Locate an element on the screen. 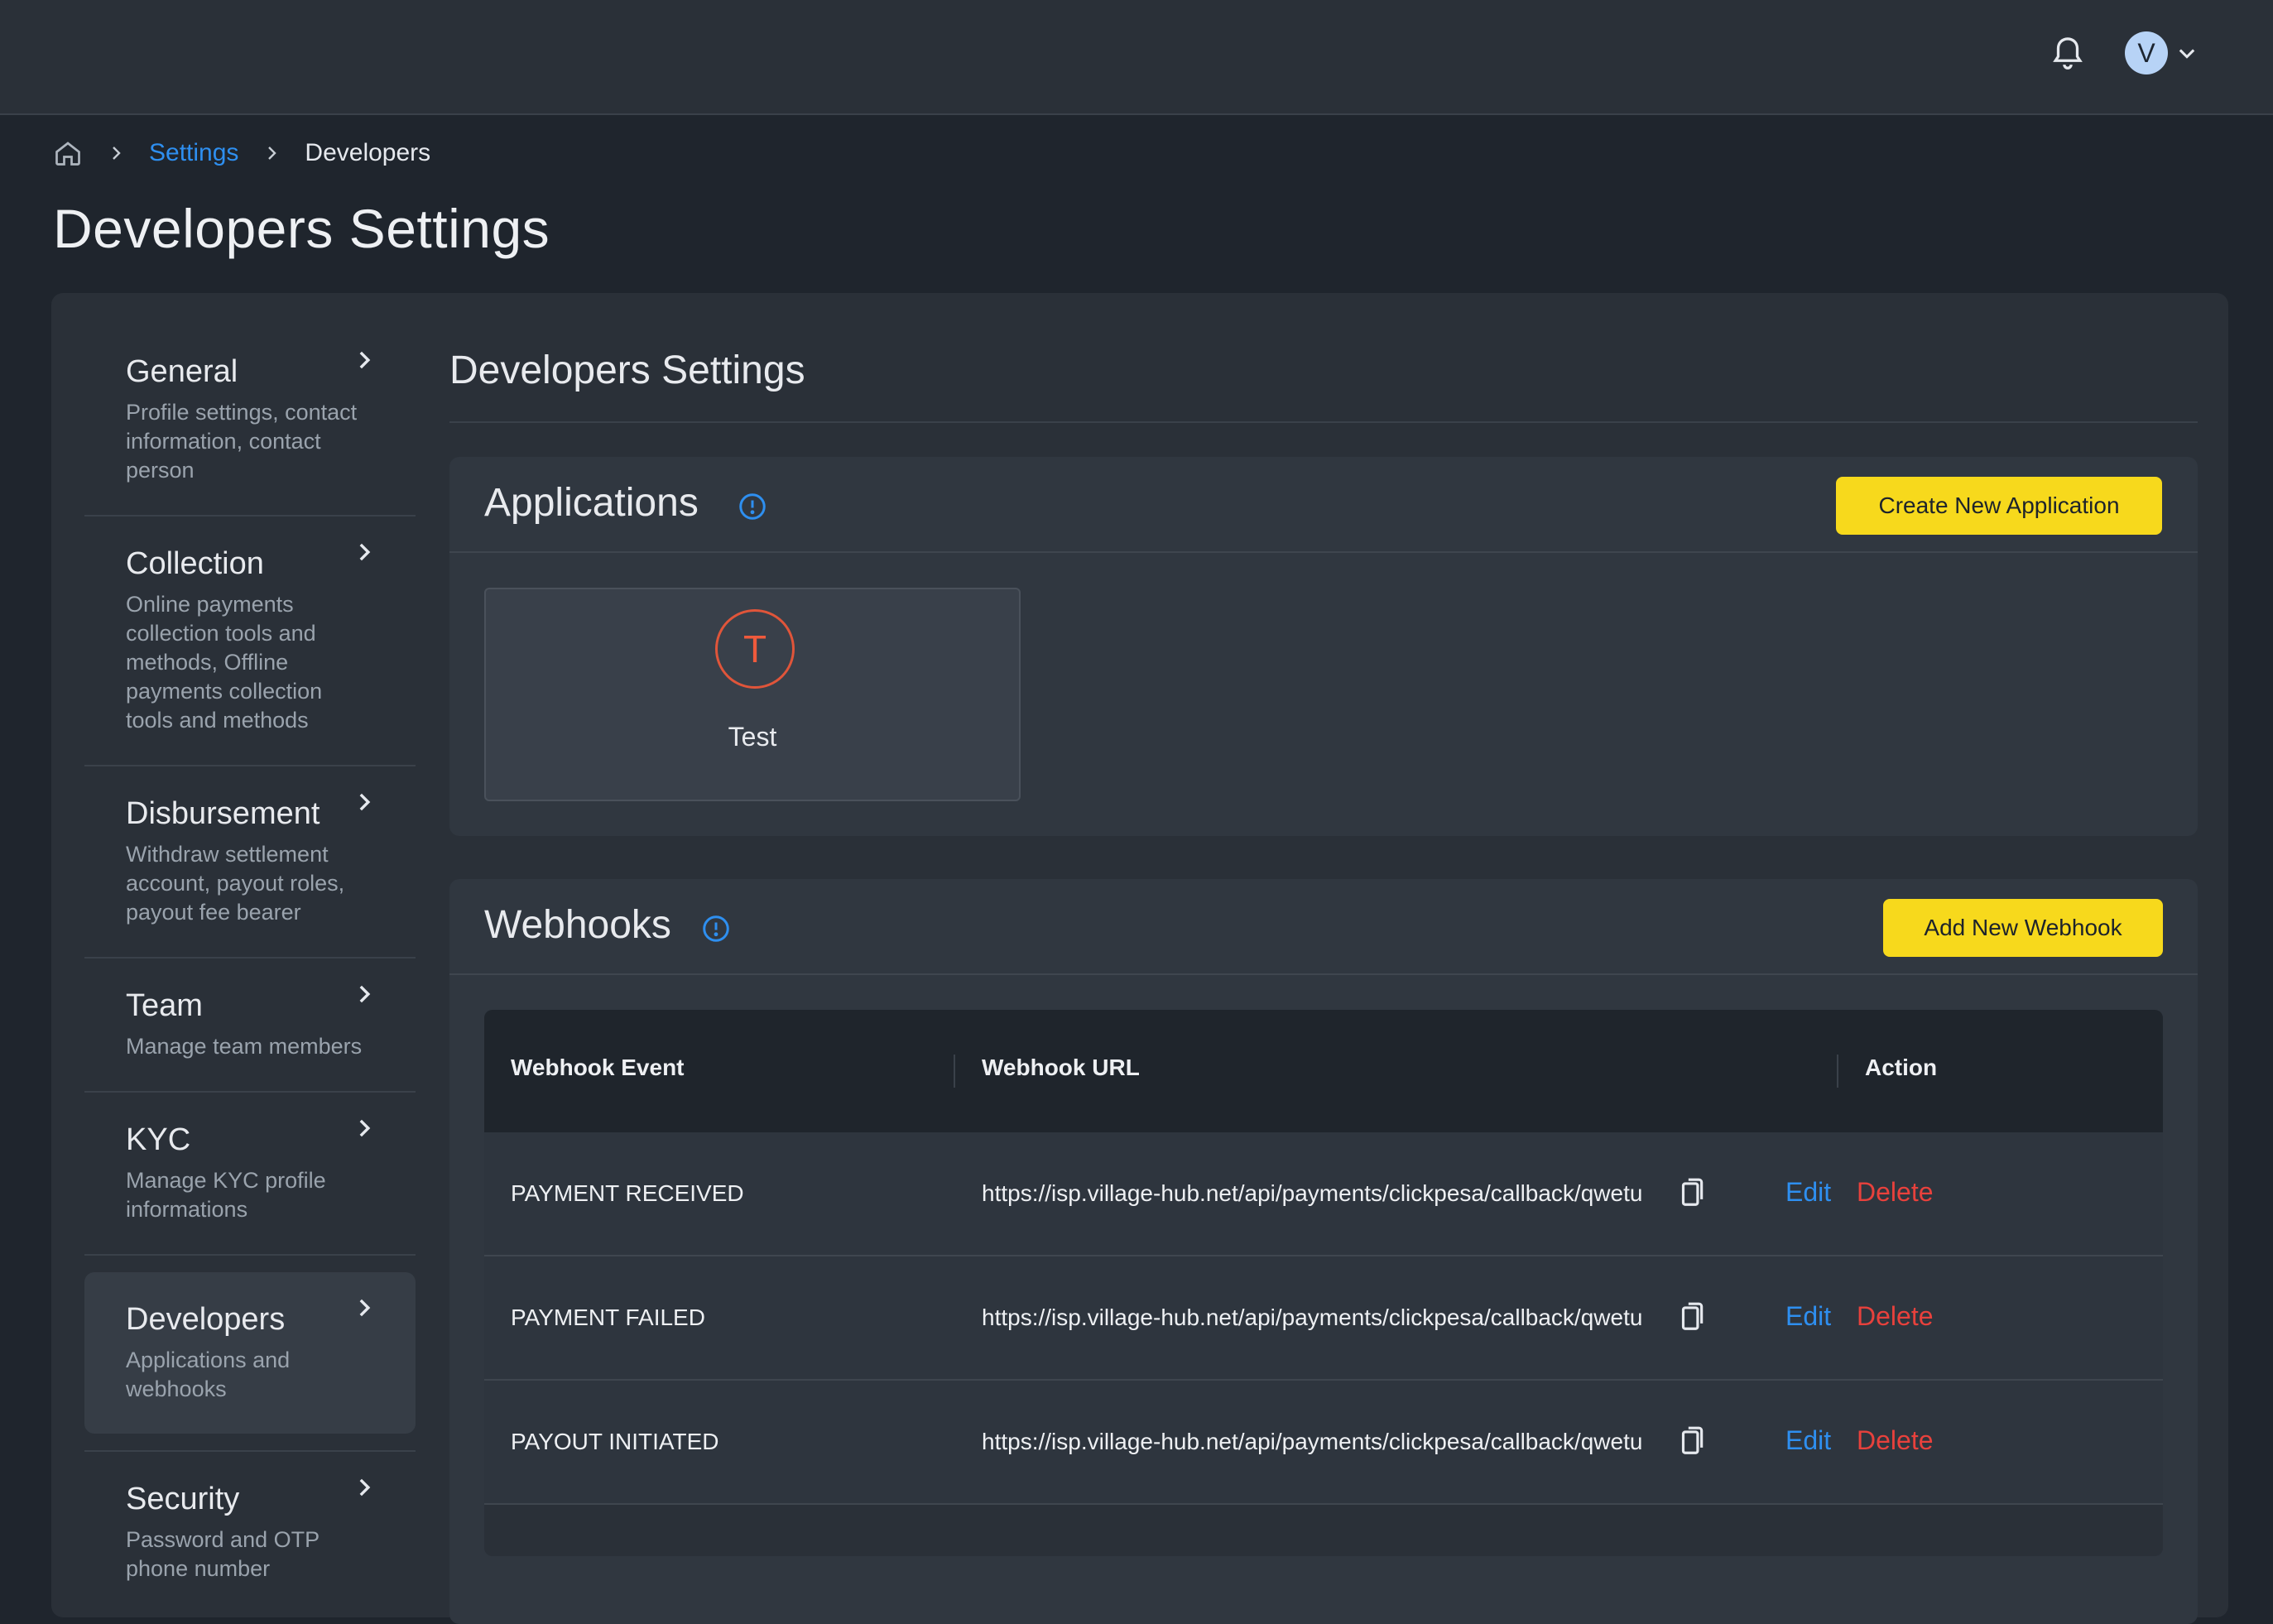 The width and height of the screenshot is (2273, 1624). breadcrumb-settings-link: Settings is located at coordinates (193, 153).